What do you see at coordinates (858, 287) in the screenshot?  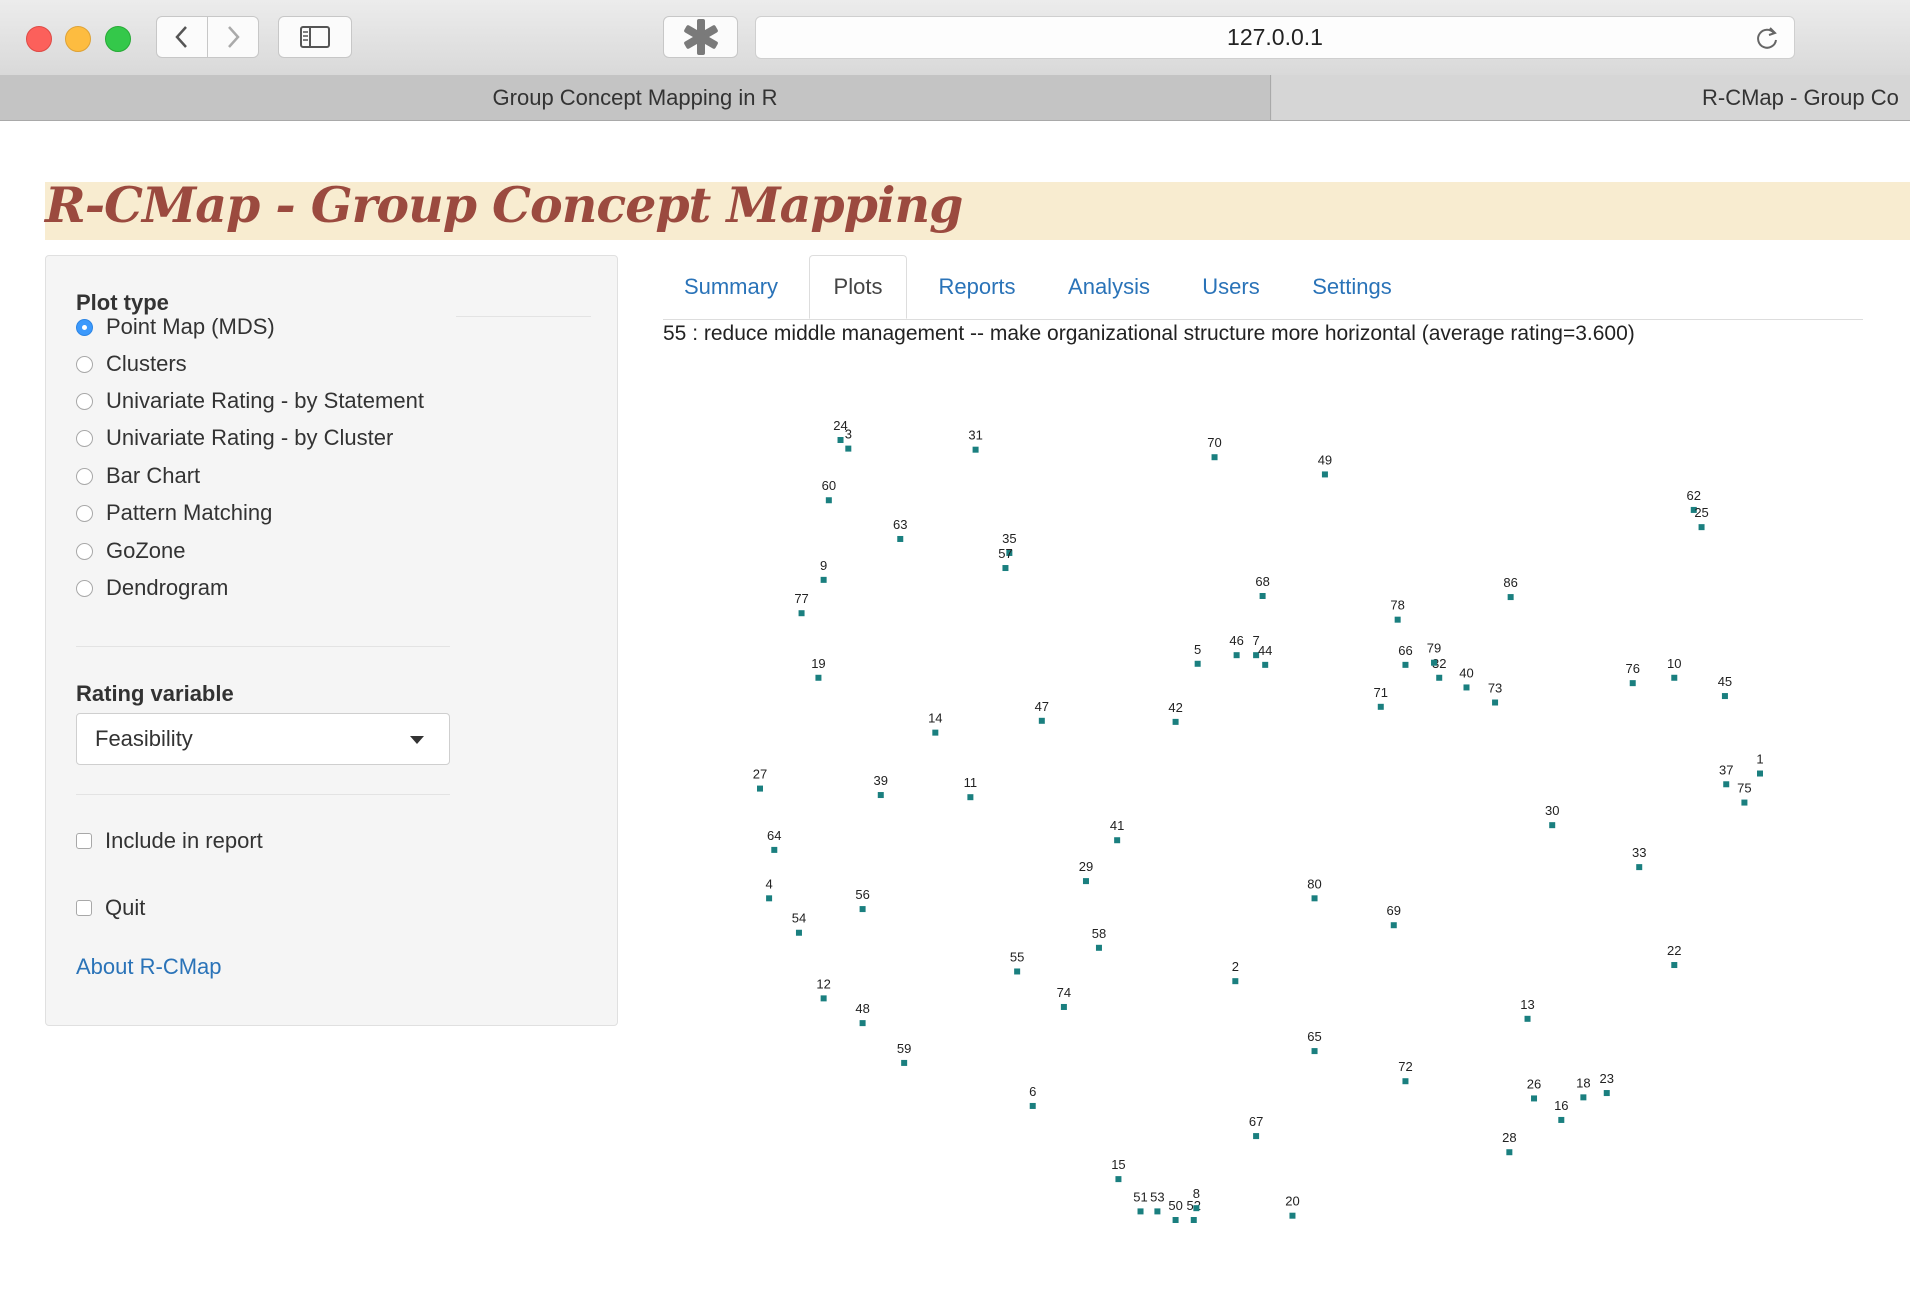 I see `tab-plots: Plots` at bounding box center [858, 287].